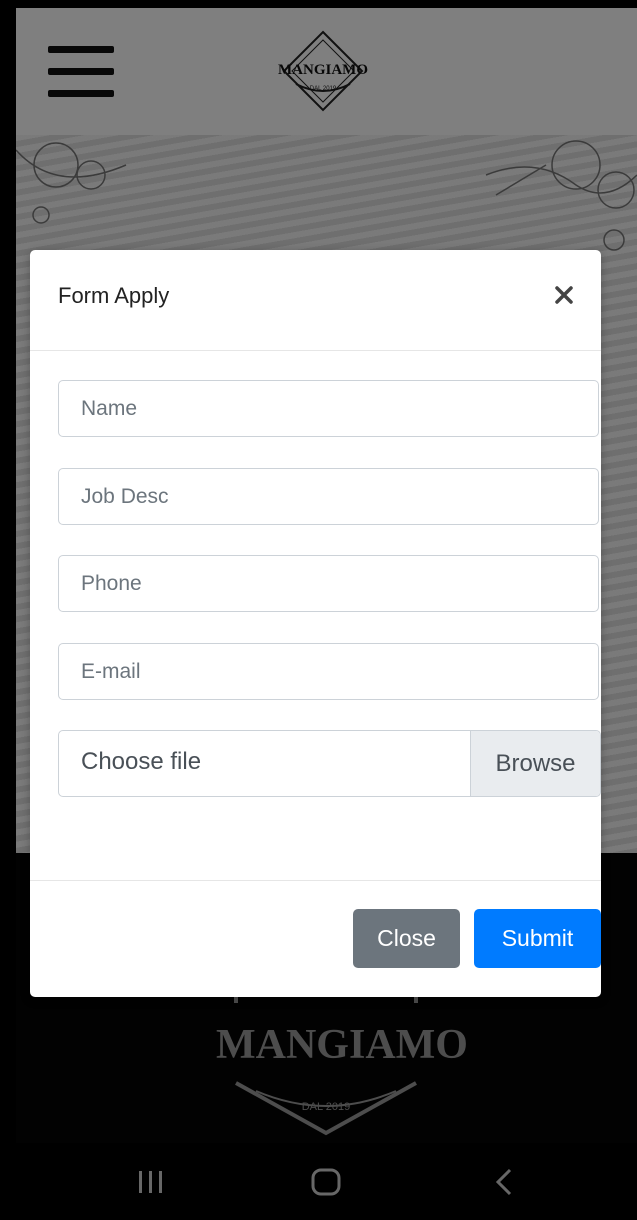  What do you see at coordinates (328, 671) in the screenshot?
I see `email-field` at bounding box center [328, 671].